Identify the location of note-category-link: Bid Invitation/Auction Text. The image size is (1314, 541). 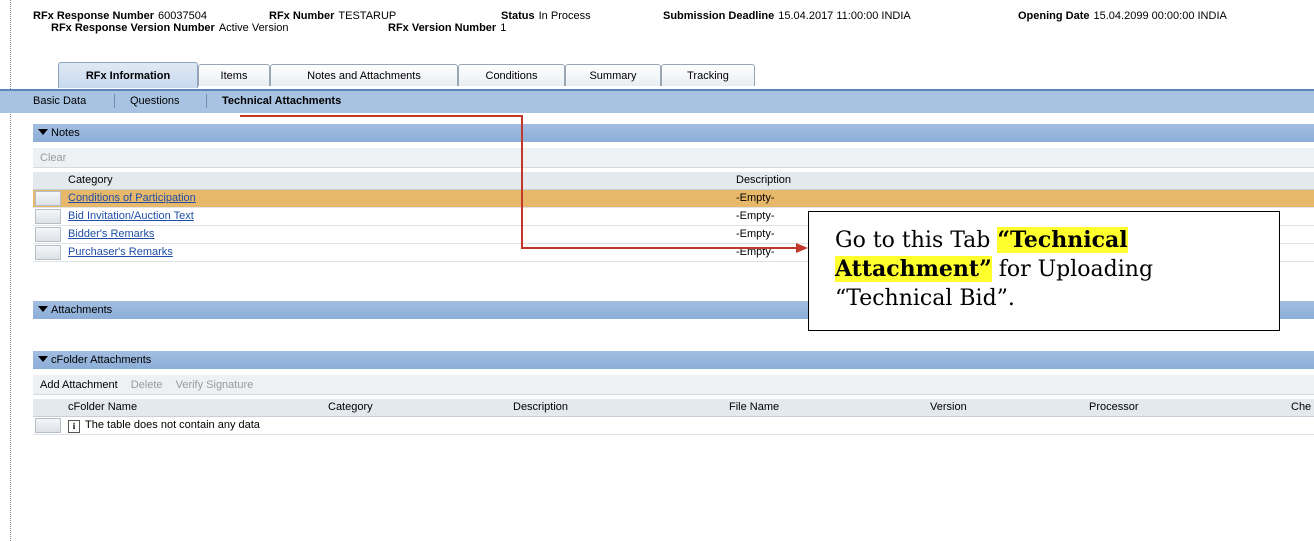
(131, 216).